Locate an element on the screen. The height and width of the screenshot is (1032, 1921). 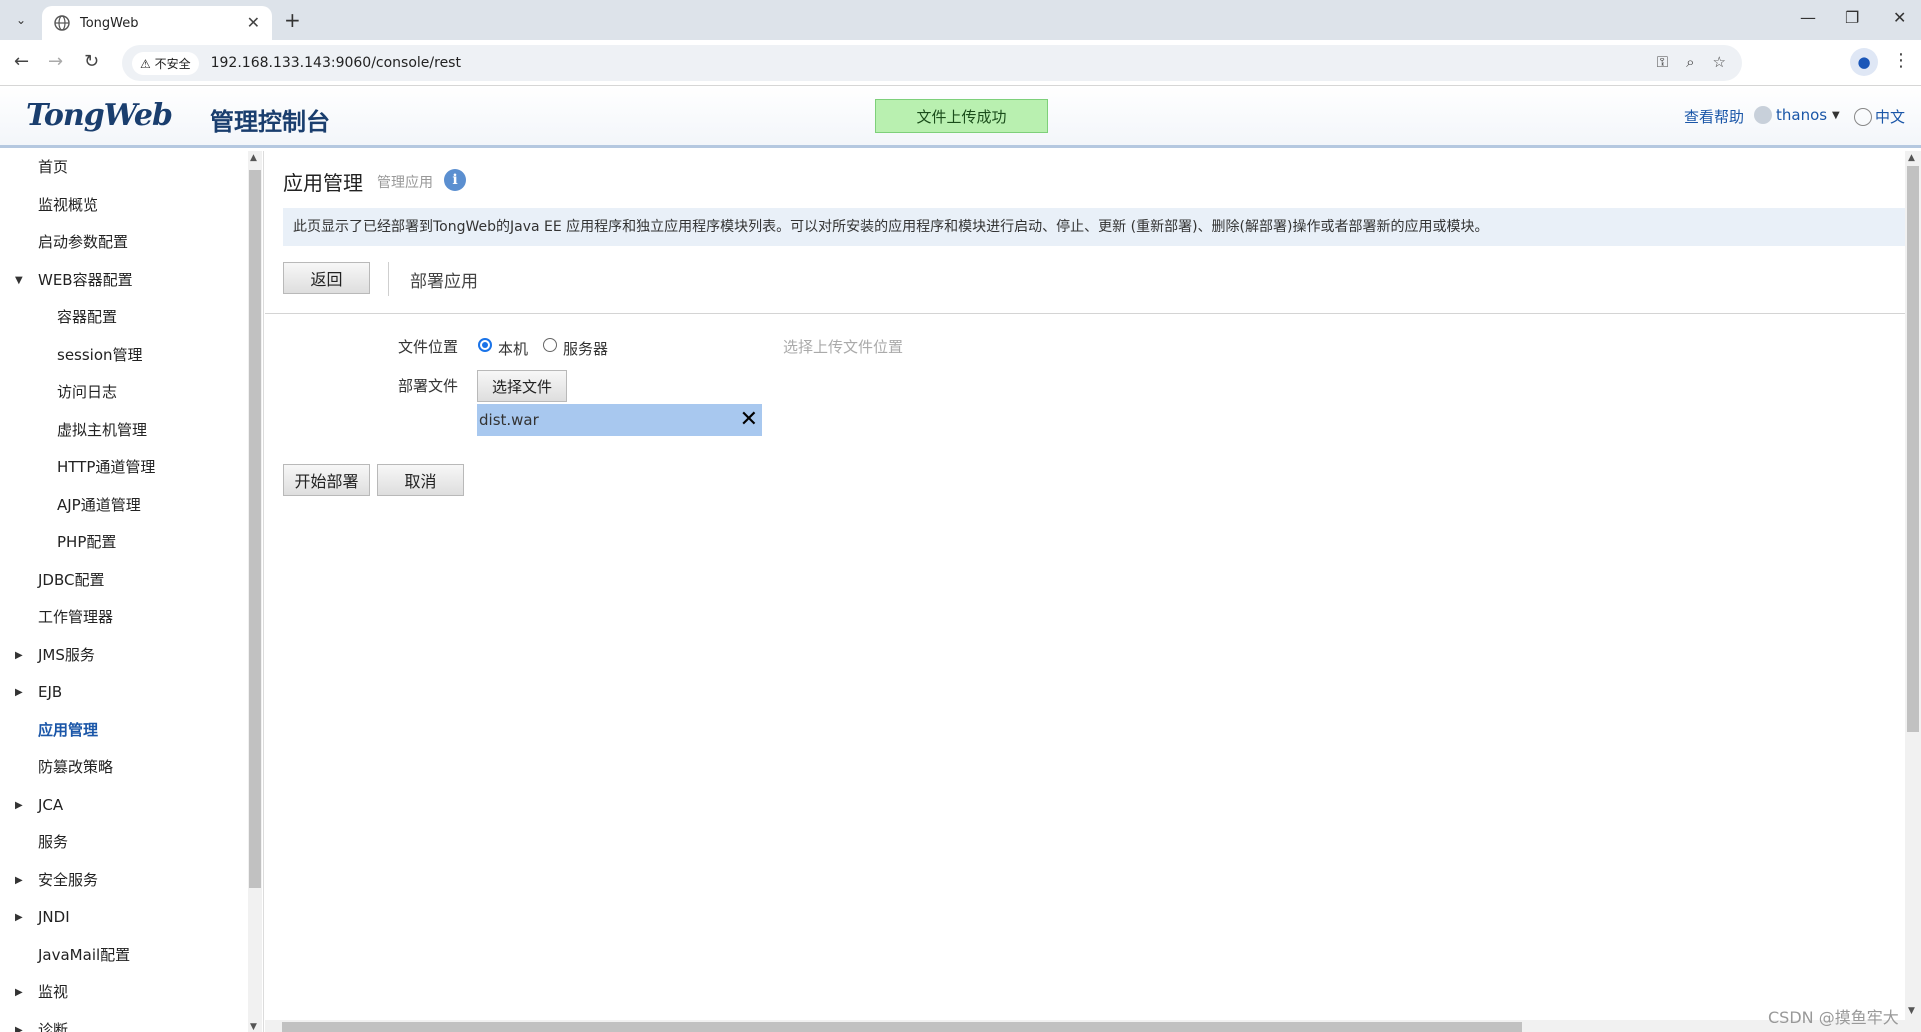
sidebar-item: 应用管理 is located at coordinates (68, 730).